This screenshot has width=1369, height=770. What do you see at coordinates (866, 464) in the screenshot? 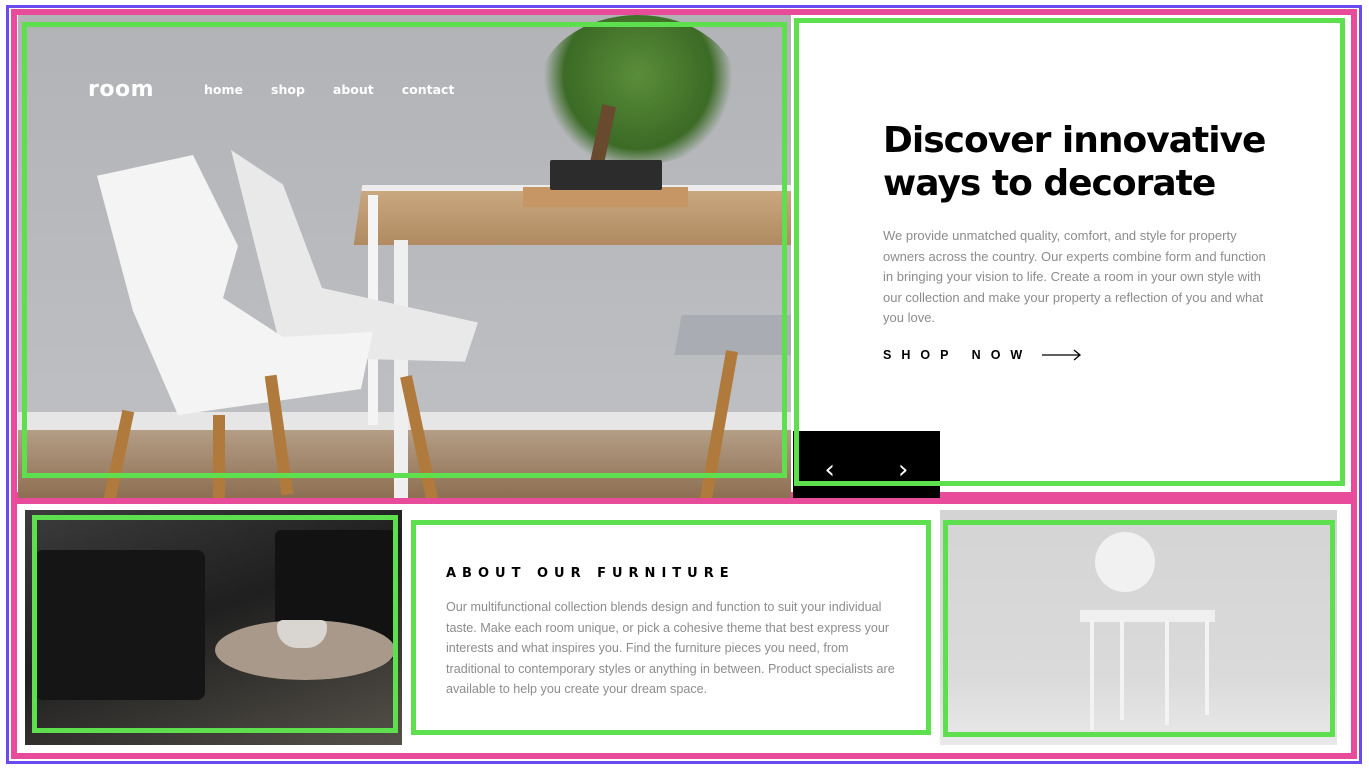
I see `slider-controls: ‹ ›` at bounding box center [866, 464].